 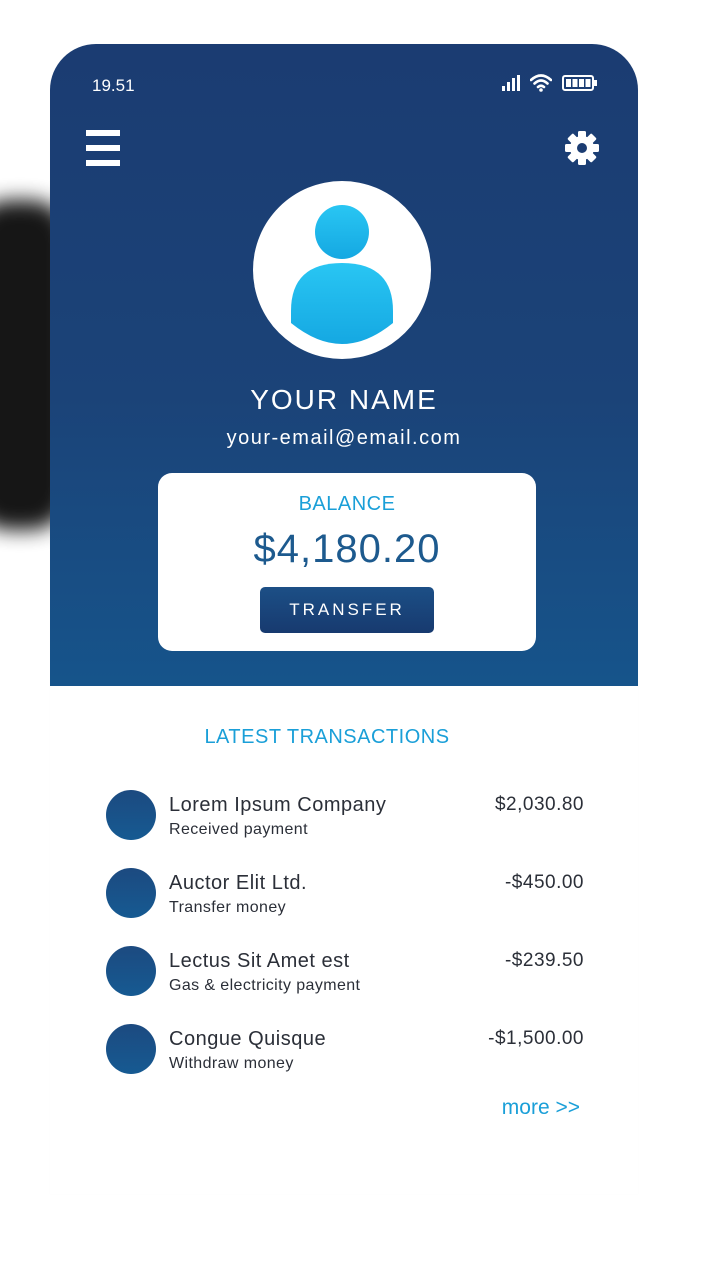 I want to click on transaction-name: Auctor Elit Ltd., so click(x=238, y=883).